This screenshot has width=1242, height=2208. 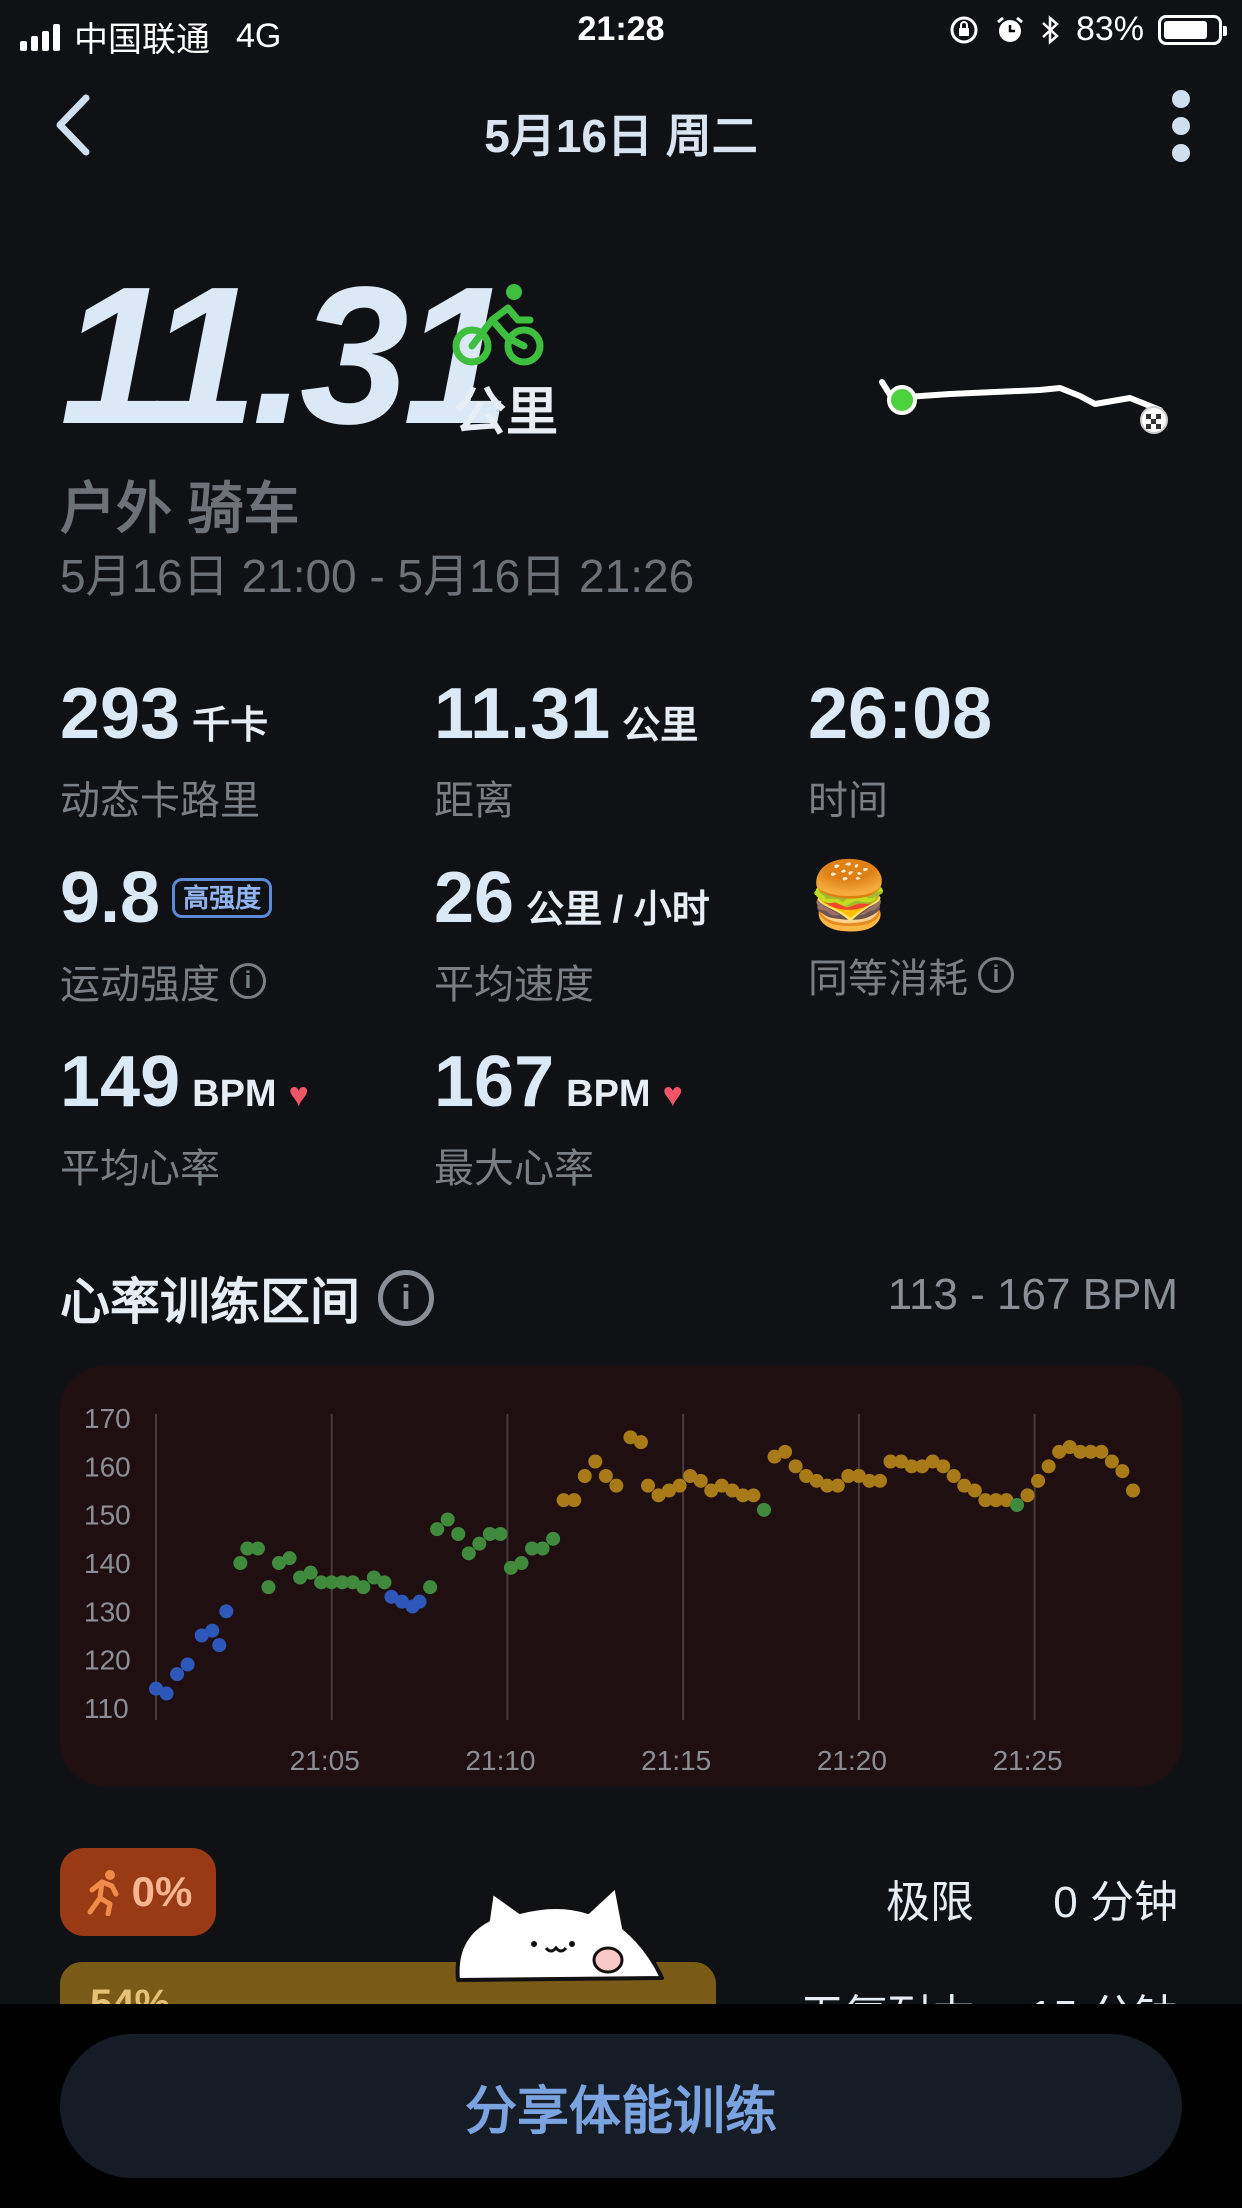 What do you see at coordinates (1032, 1294) in the screenshot?
I see `hr-zone-range: 113 - 167 BPM` at bounding box center [1032, 1294].